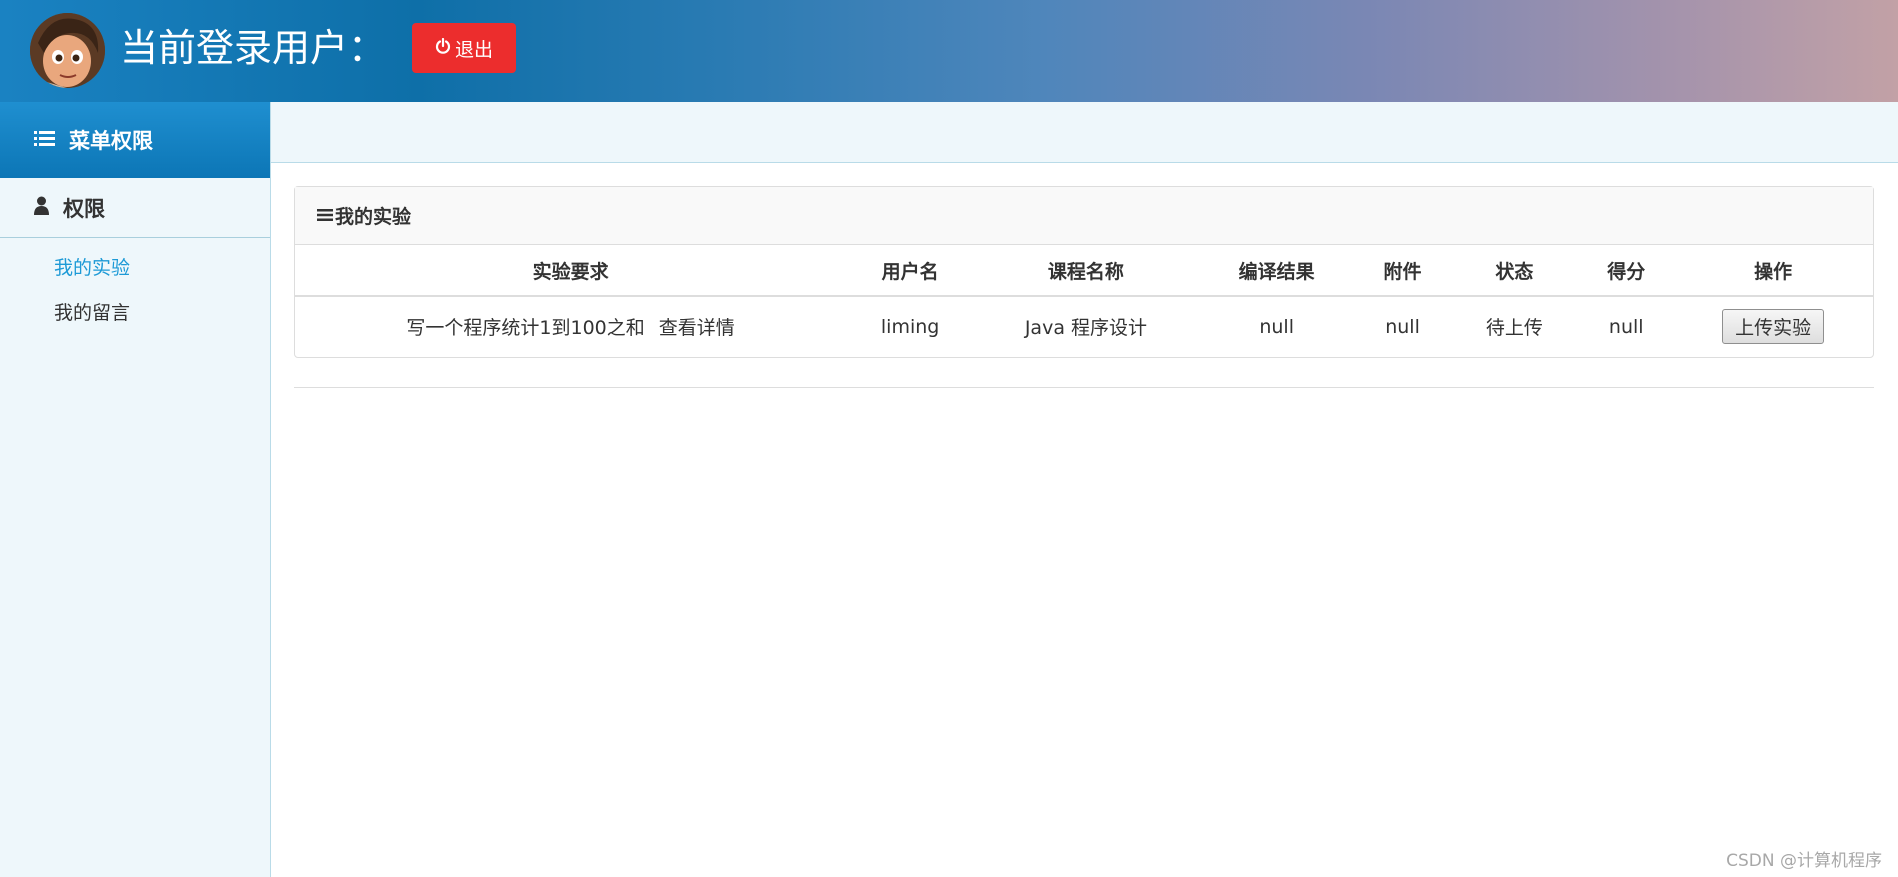  I want to click on group-title: 权限, so click(84, 208).